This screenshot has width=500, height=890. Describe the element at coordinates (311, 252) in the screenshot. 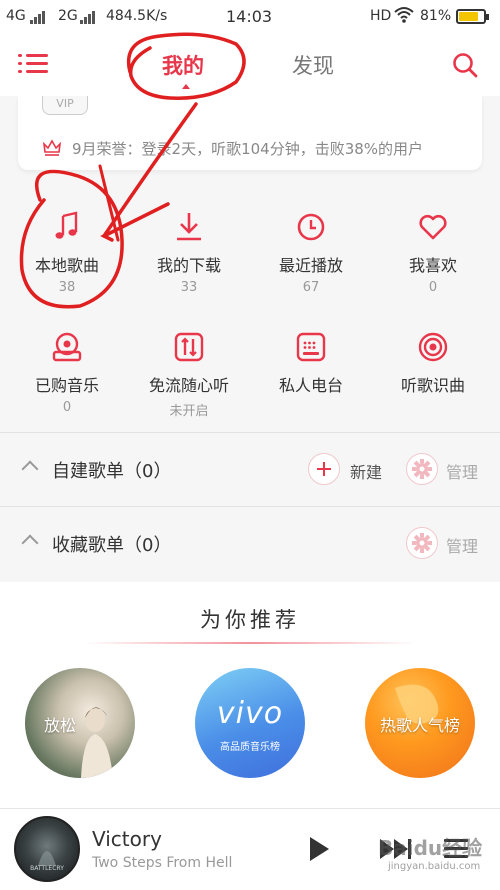

I see `grid-item-recent-plays: 最近播放 67` at that location.